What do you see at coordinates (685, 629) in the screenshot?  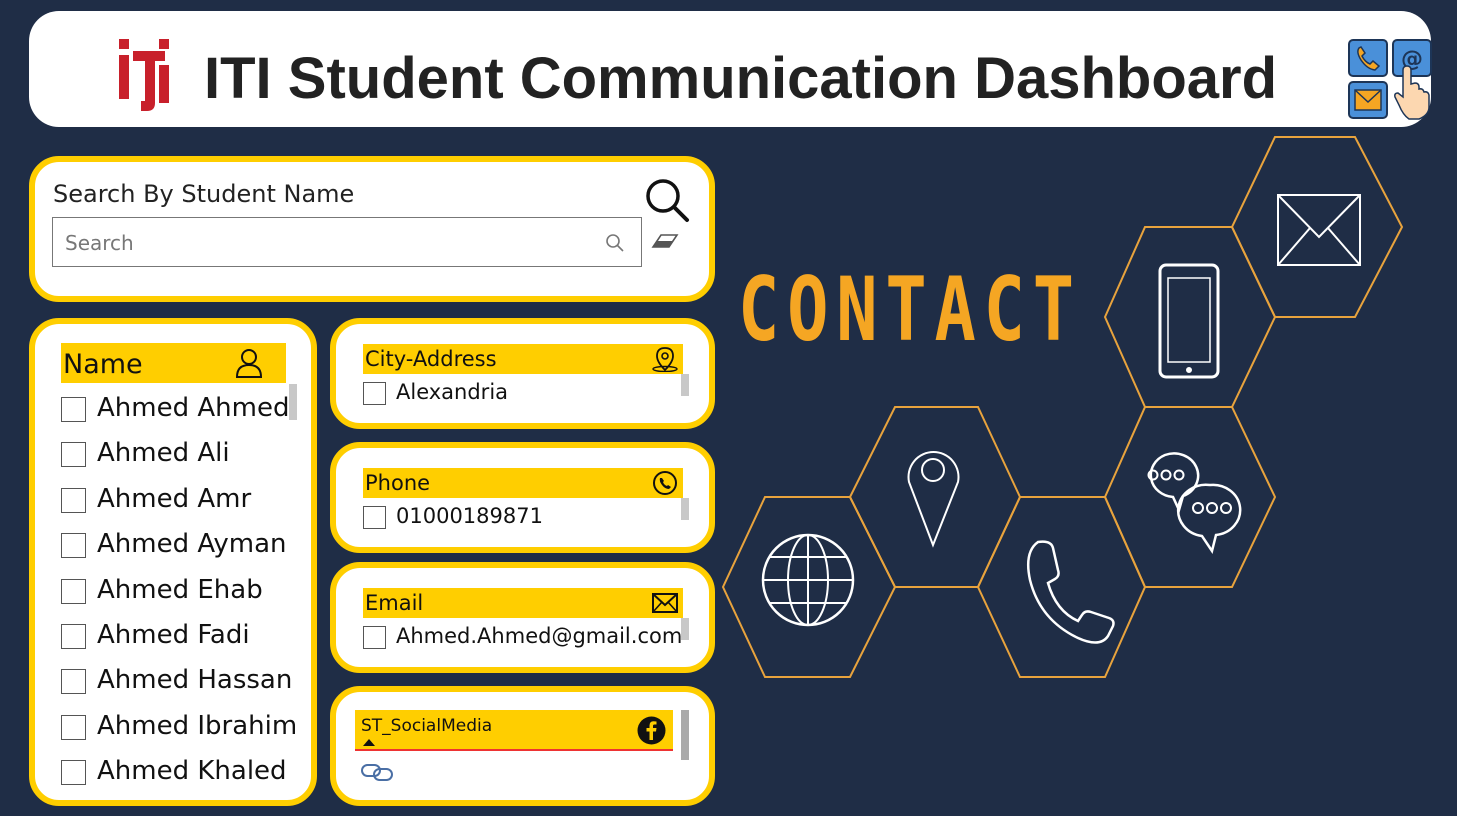 I see `email-scrollbar` at bounding box center [685, 629].